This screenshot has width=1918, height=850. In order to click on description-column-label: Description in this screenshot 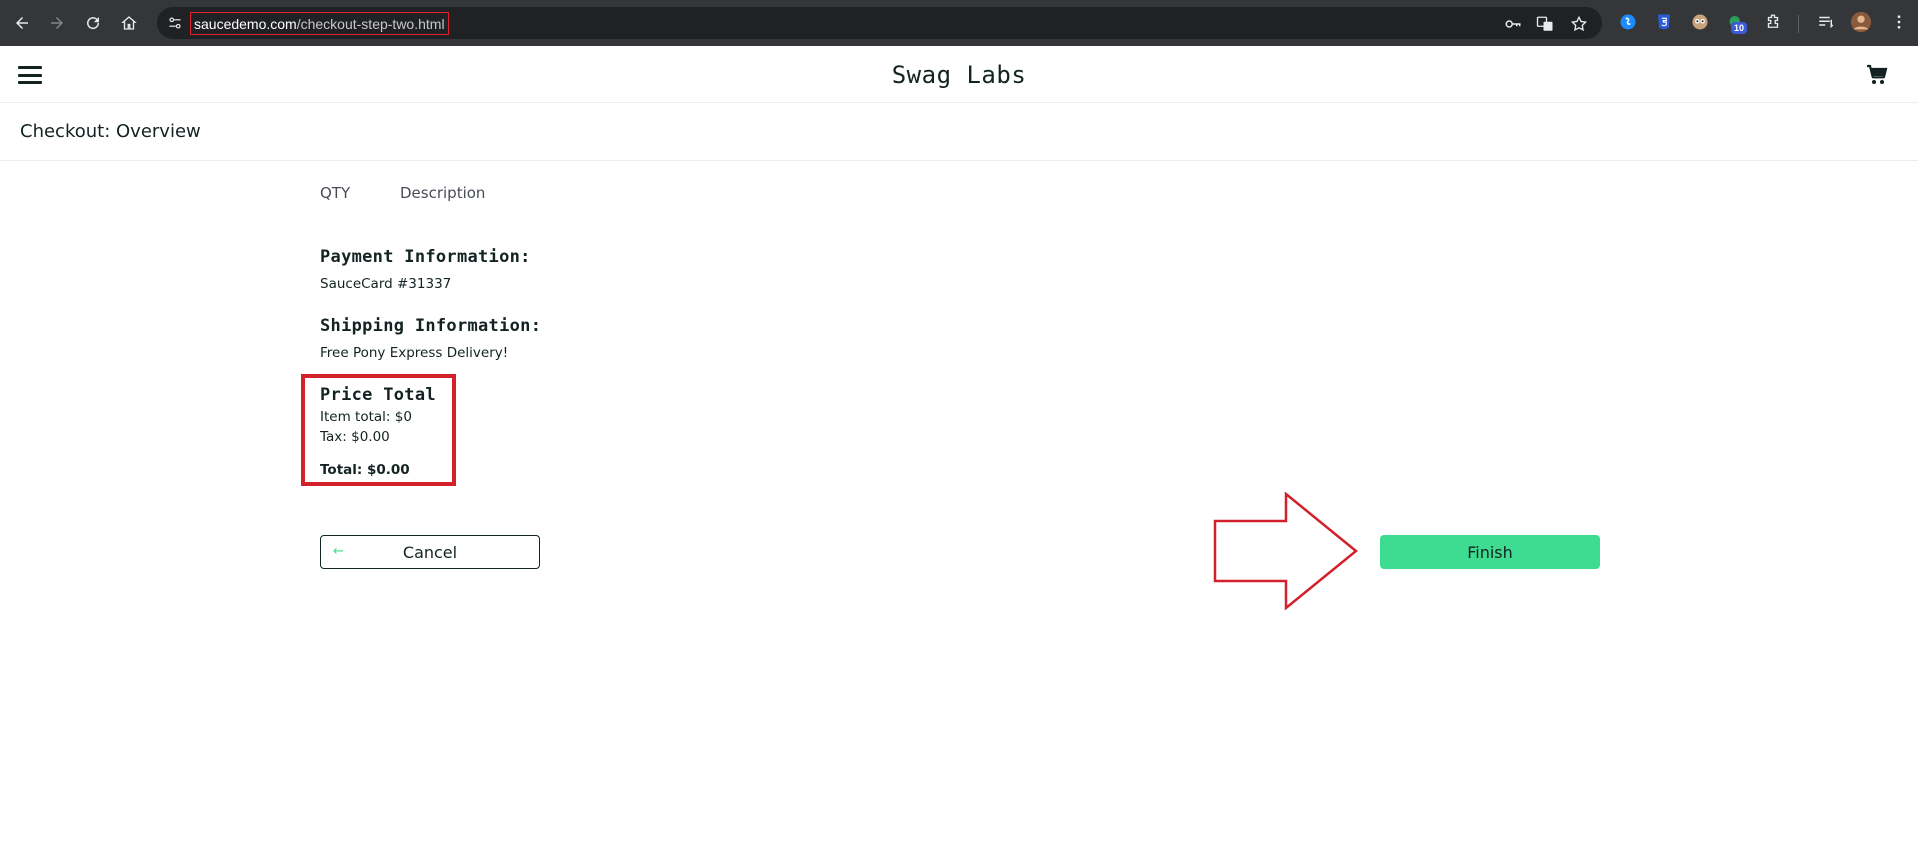, I will do `click(443, 193)`.